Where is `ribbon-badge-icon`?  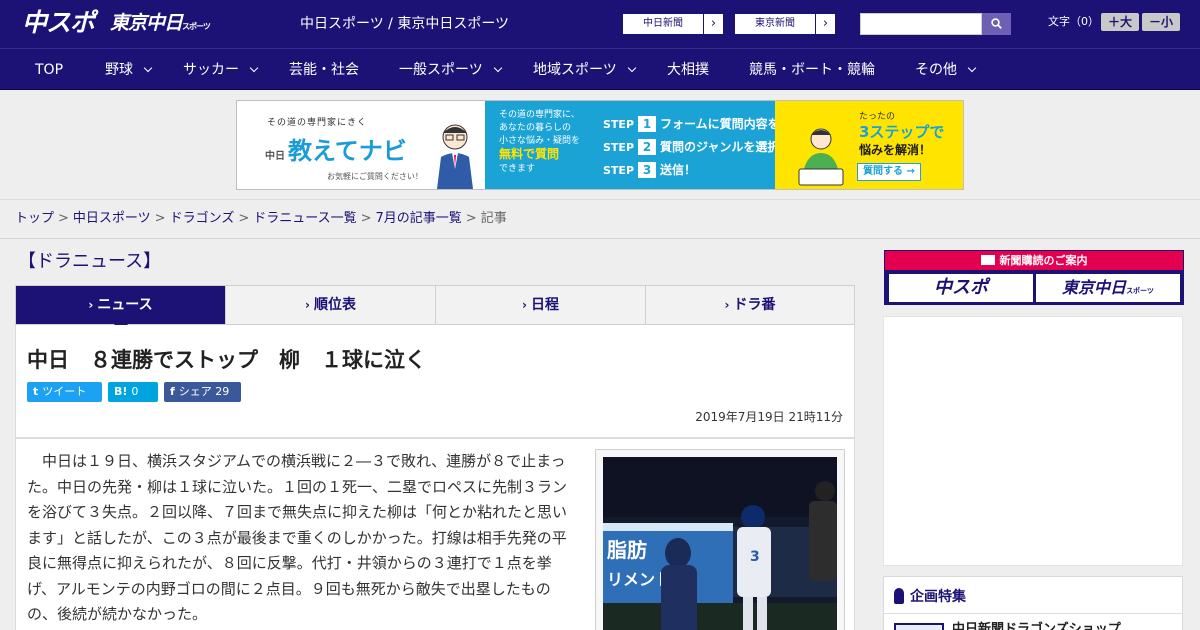 ribbon-badge-icon is located at coordinates (899, 596).